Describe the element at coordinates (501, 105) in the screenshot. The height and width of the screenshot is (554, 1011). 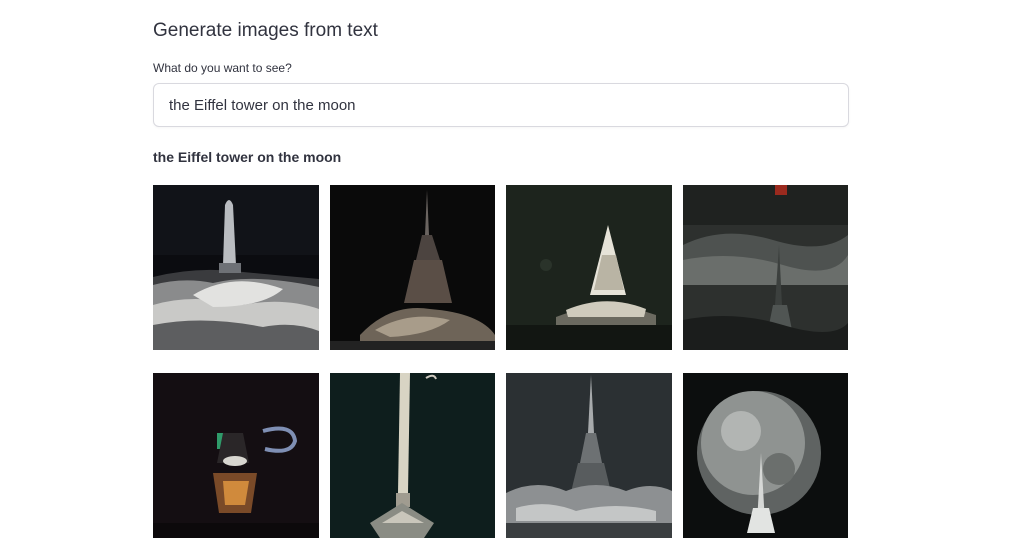
I see `prompt-input` at that location.